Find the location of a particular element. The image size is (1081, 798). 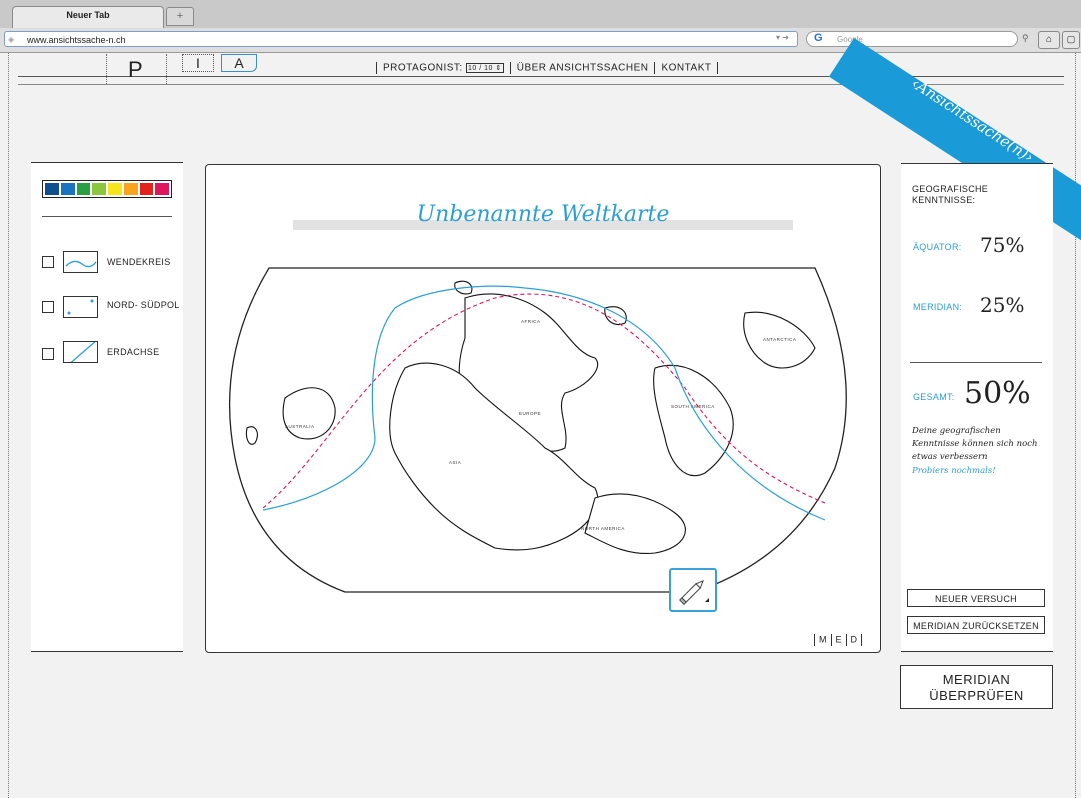

reset-meridian-button: MERIDIAN ZURÜCKSETZEN is located at coordinates (976, 625).